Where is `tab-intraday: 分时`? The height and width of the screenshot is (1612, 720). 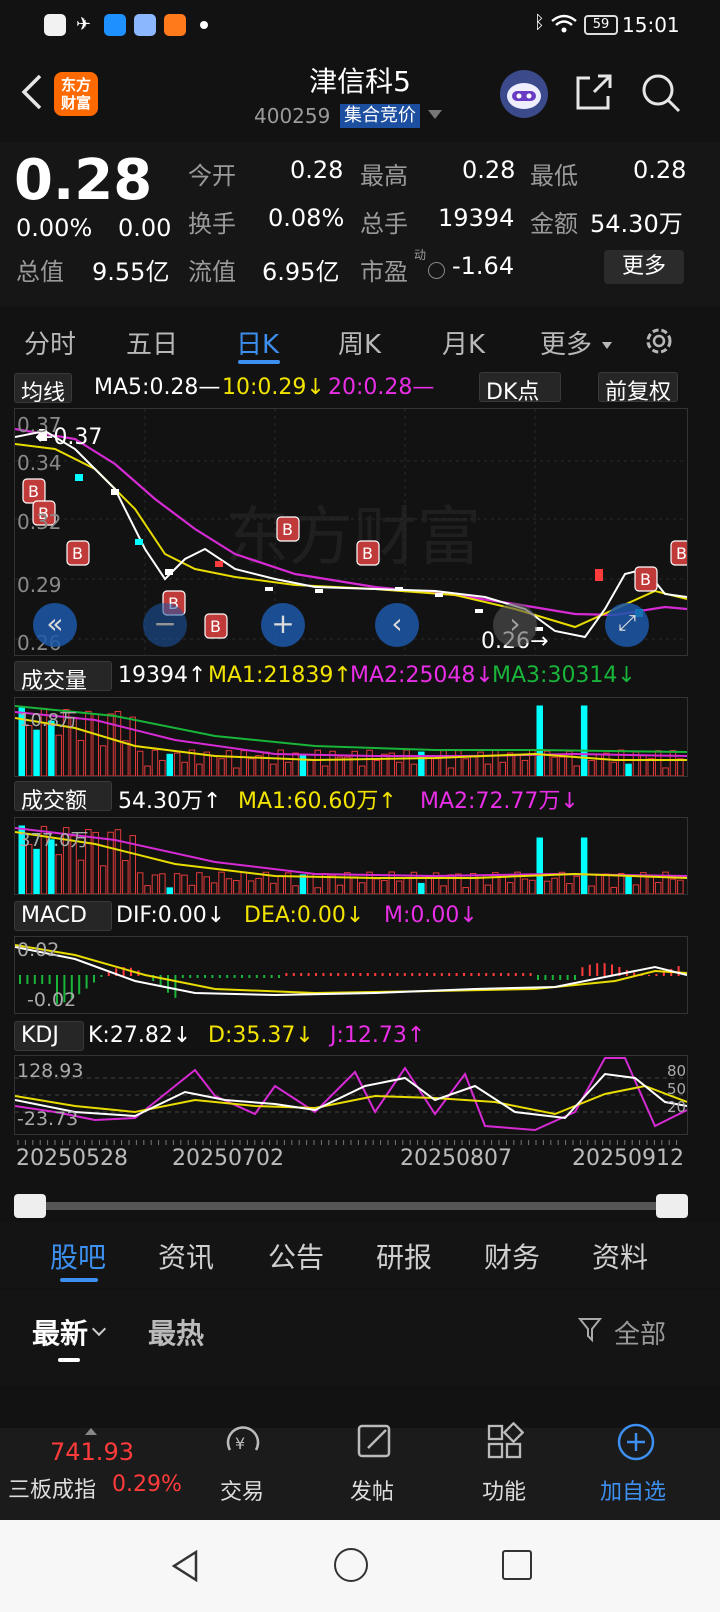 tab-intraday: 分时 is located at coordinates (50, 342).